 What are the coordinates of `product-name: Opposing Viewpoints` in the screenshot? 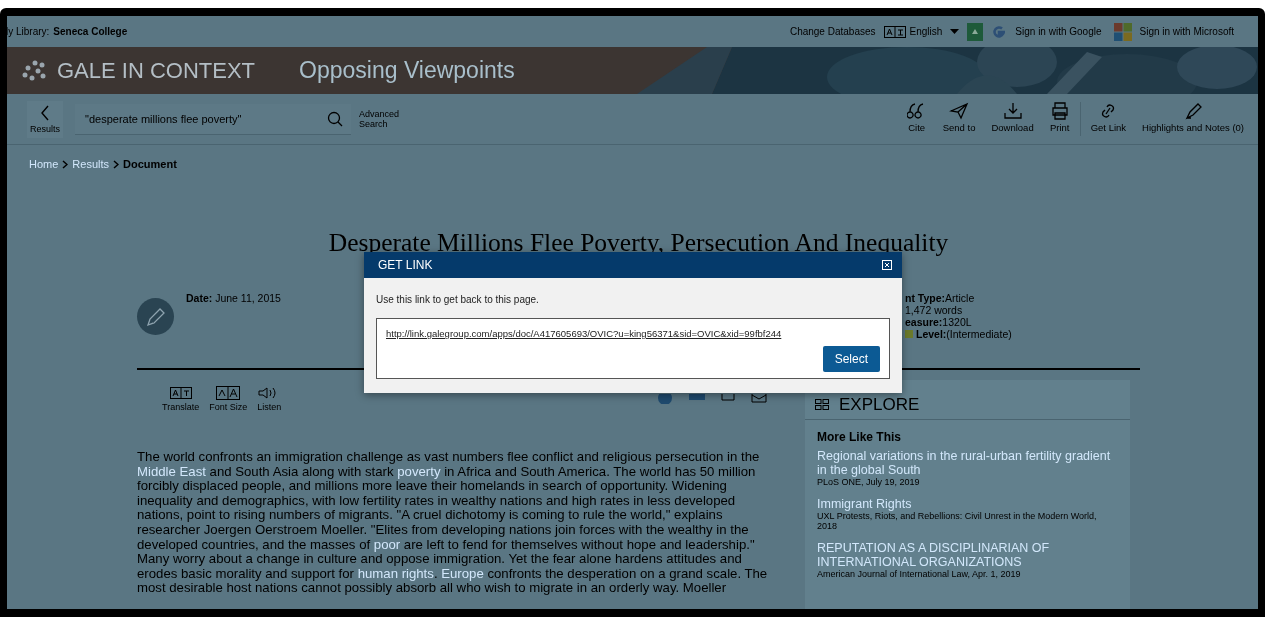 It's located at (407, 70).